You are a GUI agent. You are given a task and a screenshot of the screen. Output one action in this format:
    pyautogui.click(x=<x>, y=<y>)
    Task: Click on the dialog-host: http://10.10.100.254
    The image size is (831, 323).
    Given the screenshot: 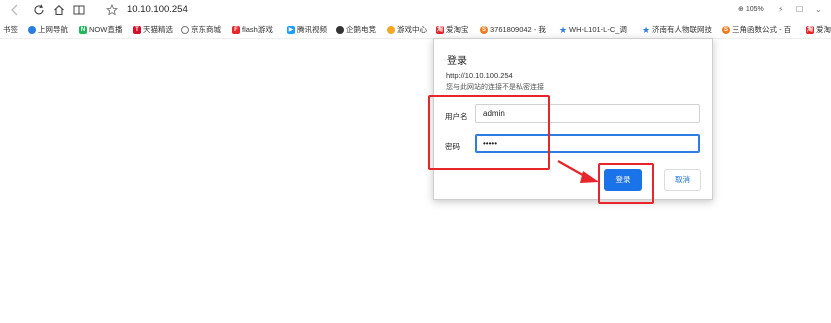 What is the action you would take?
    pyautogui.click(x=479, y=75)
    